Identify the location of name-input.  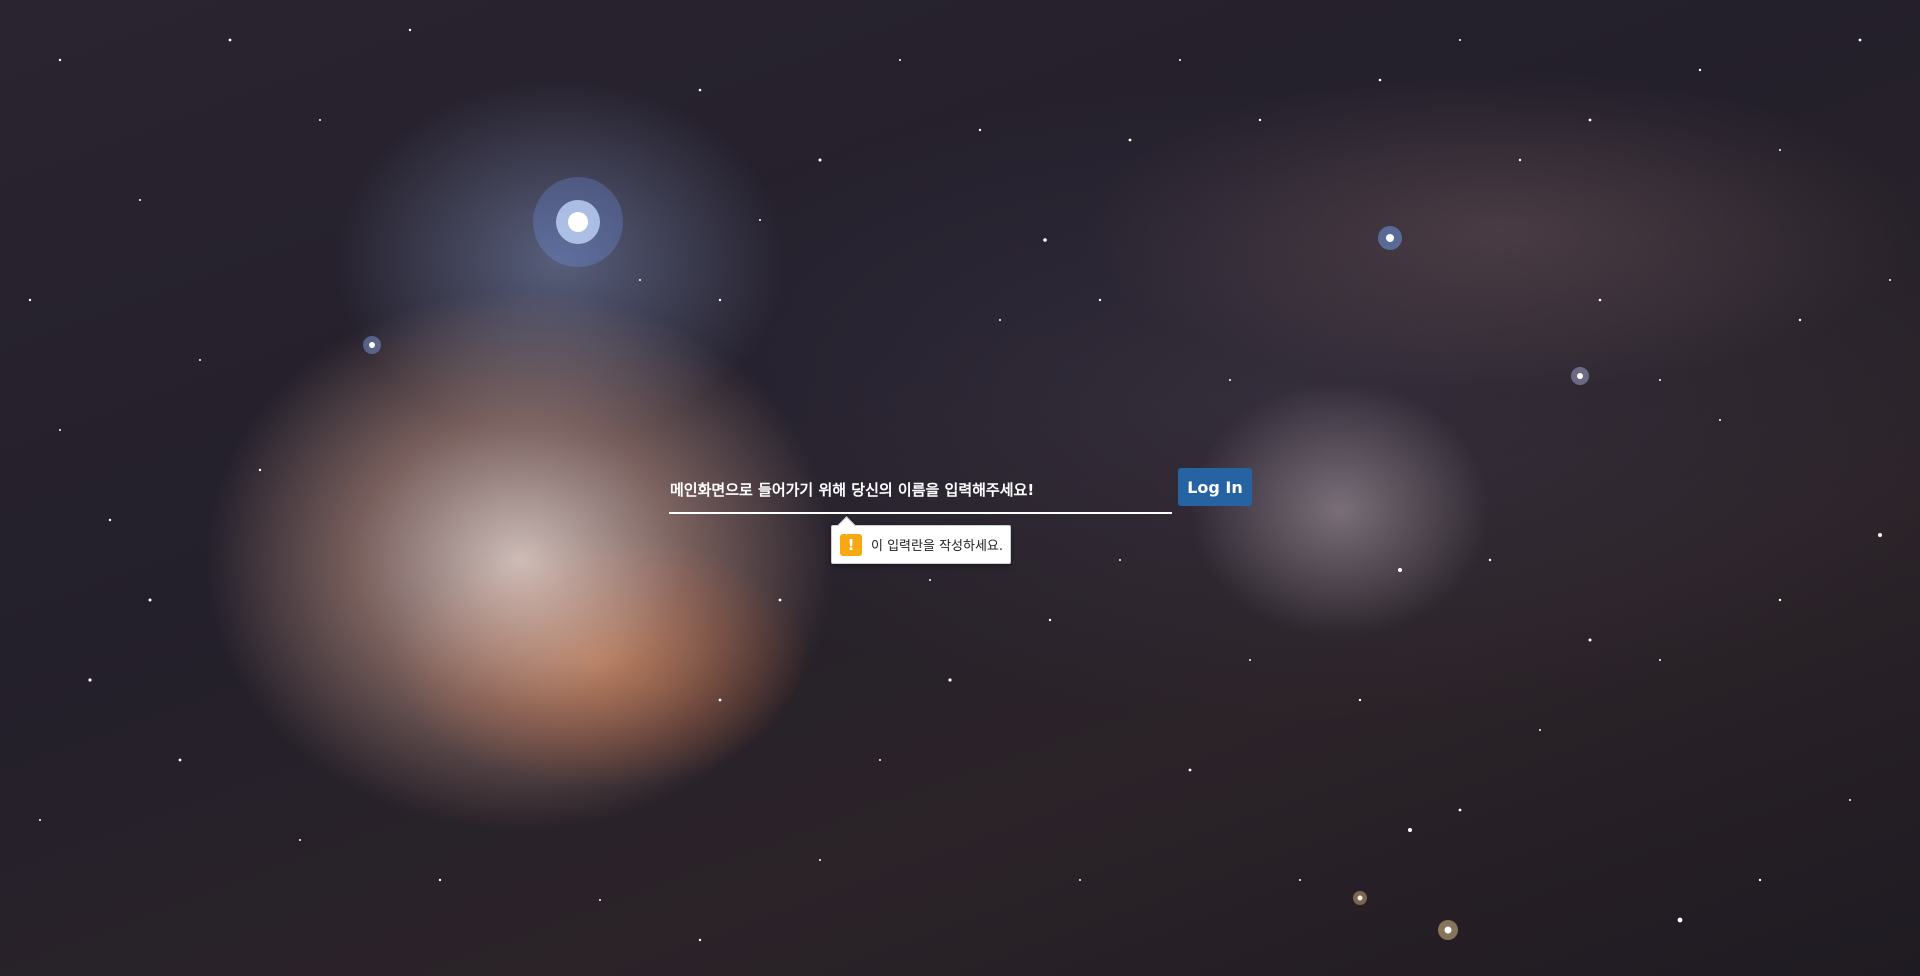
(920, 491).